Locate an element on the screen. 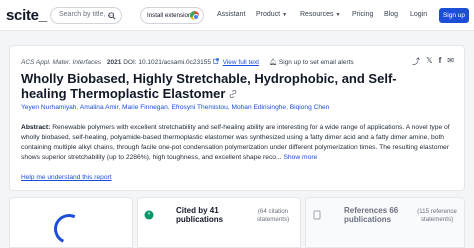 The width and height of the screenshot is (474, 248). loading-panel is located at coordinates (71, 222).